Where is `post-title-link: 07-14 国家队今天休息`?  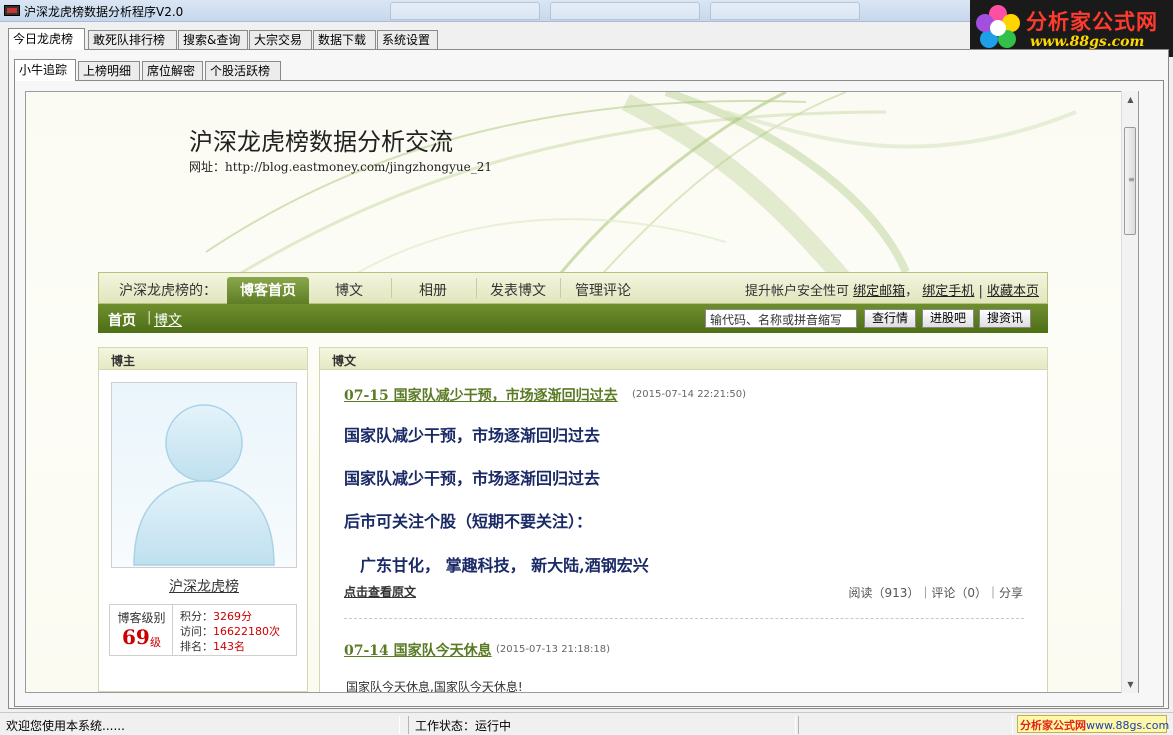 post-title-link: 07-14 国家队今天休息 is located at coordinates (418, 650).